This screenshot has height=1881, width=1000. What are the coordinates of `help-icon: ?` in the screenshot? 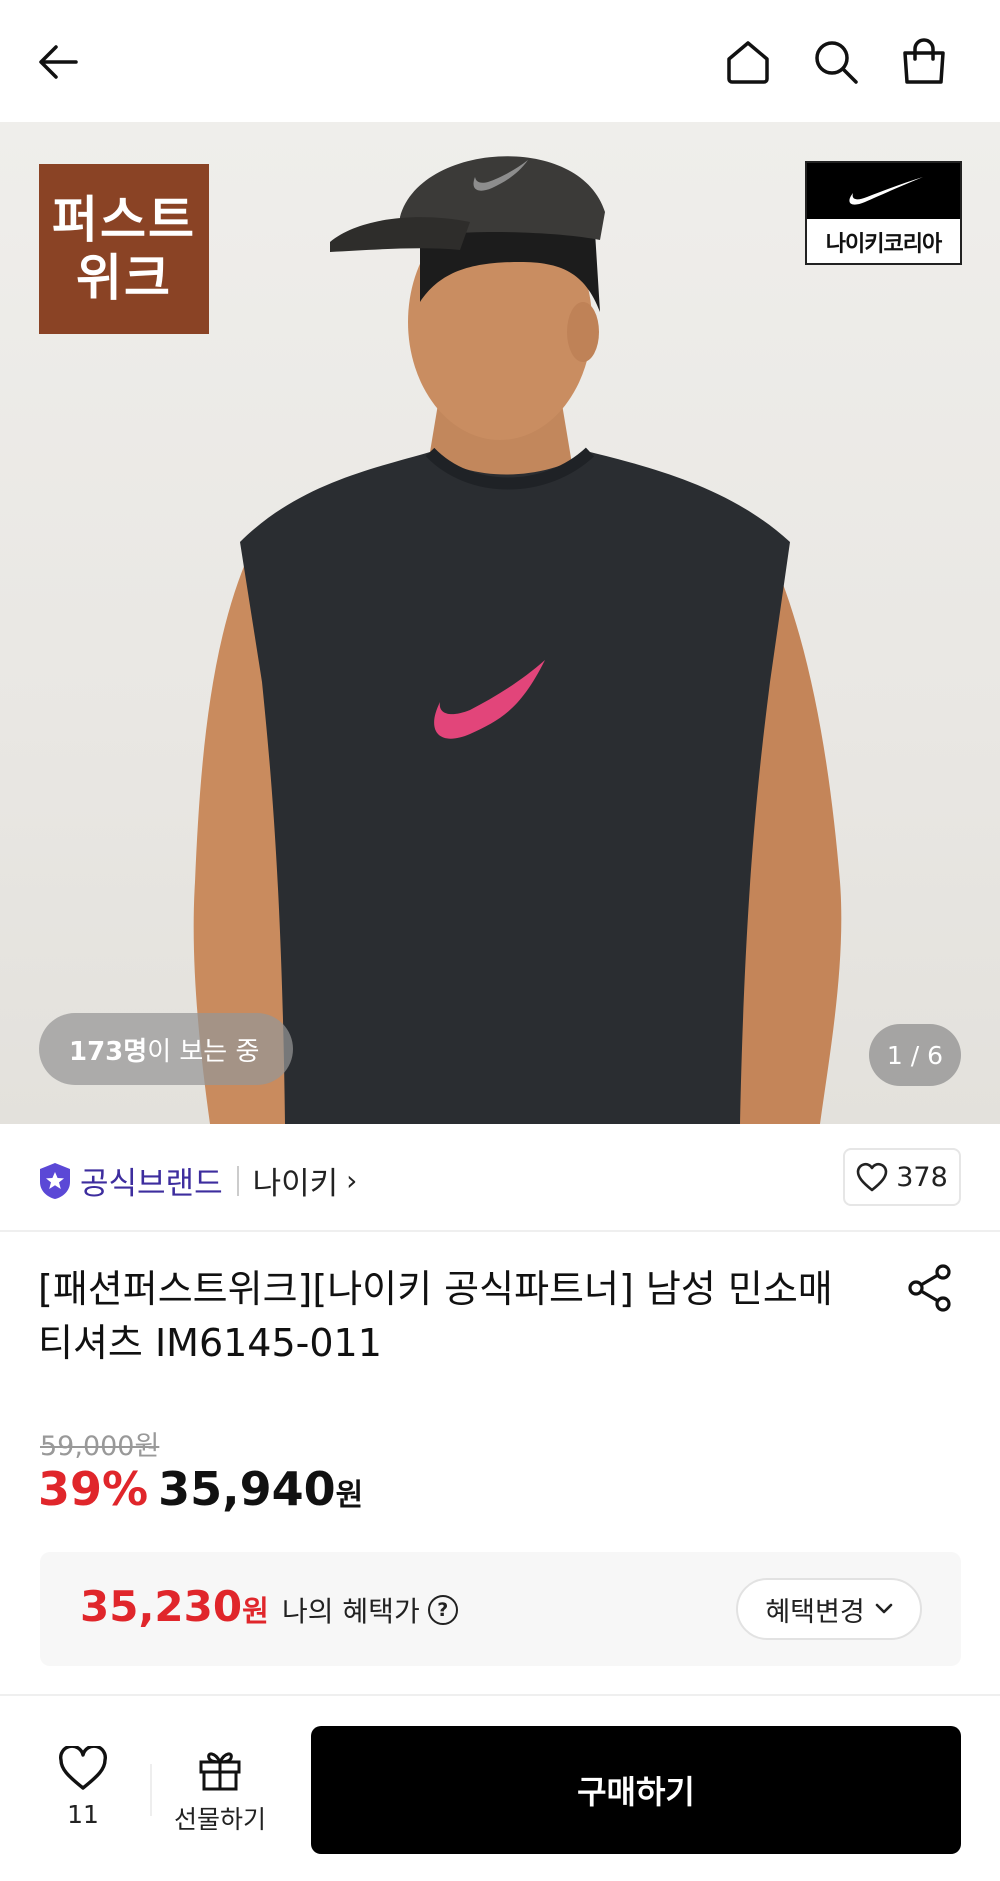 It's located at (442, 1610).